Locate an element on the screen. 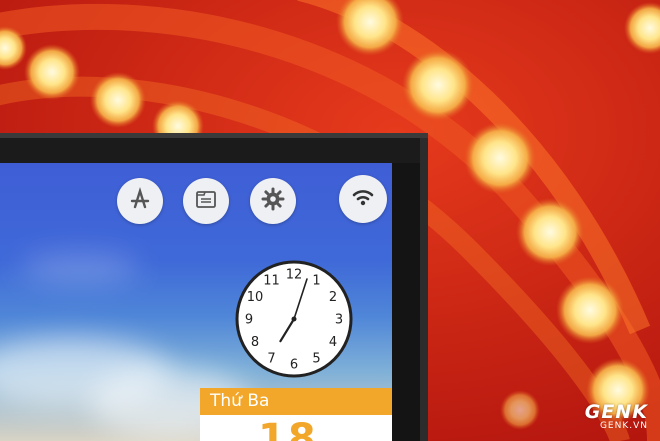 Image resolution: width=660 pixels, height=441 pixels. clock-numeral: 7 is located at coordinates (271, 358).